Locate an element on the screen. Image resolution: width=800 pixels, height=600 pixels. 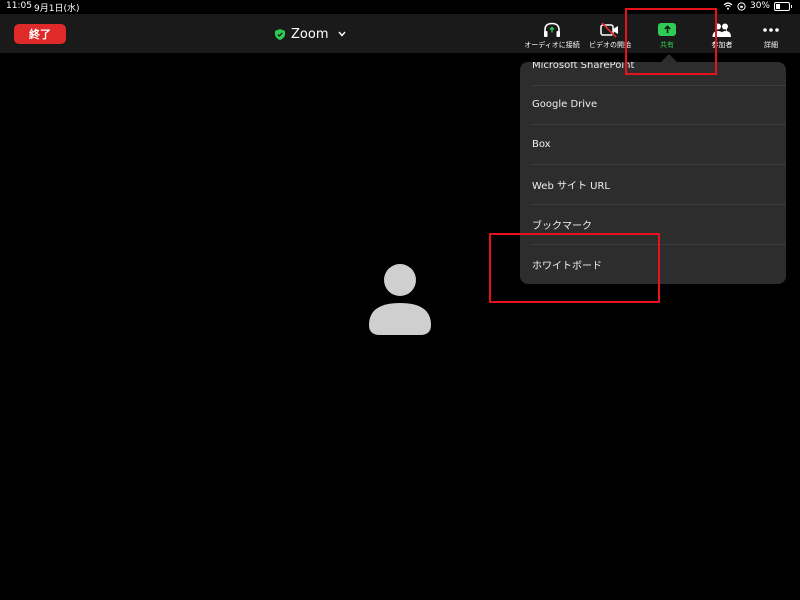
wifi-icon is located at coordinates (728, 6).